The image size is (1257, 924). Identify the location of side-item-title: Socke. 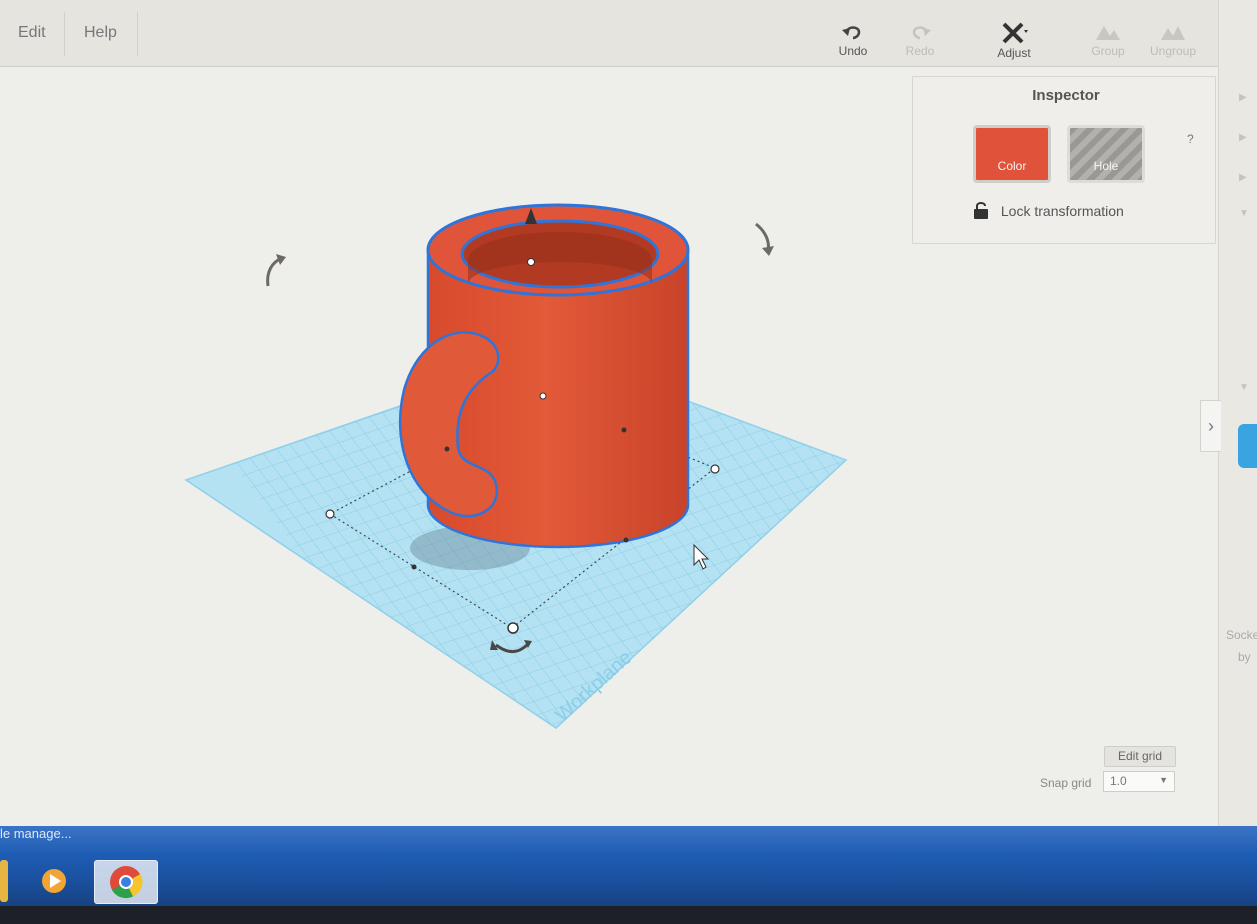
(1241, 635).